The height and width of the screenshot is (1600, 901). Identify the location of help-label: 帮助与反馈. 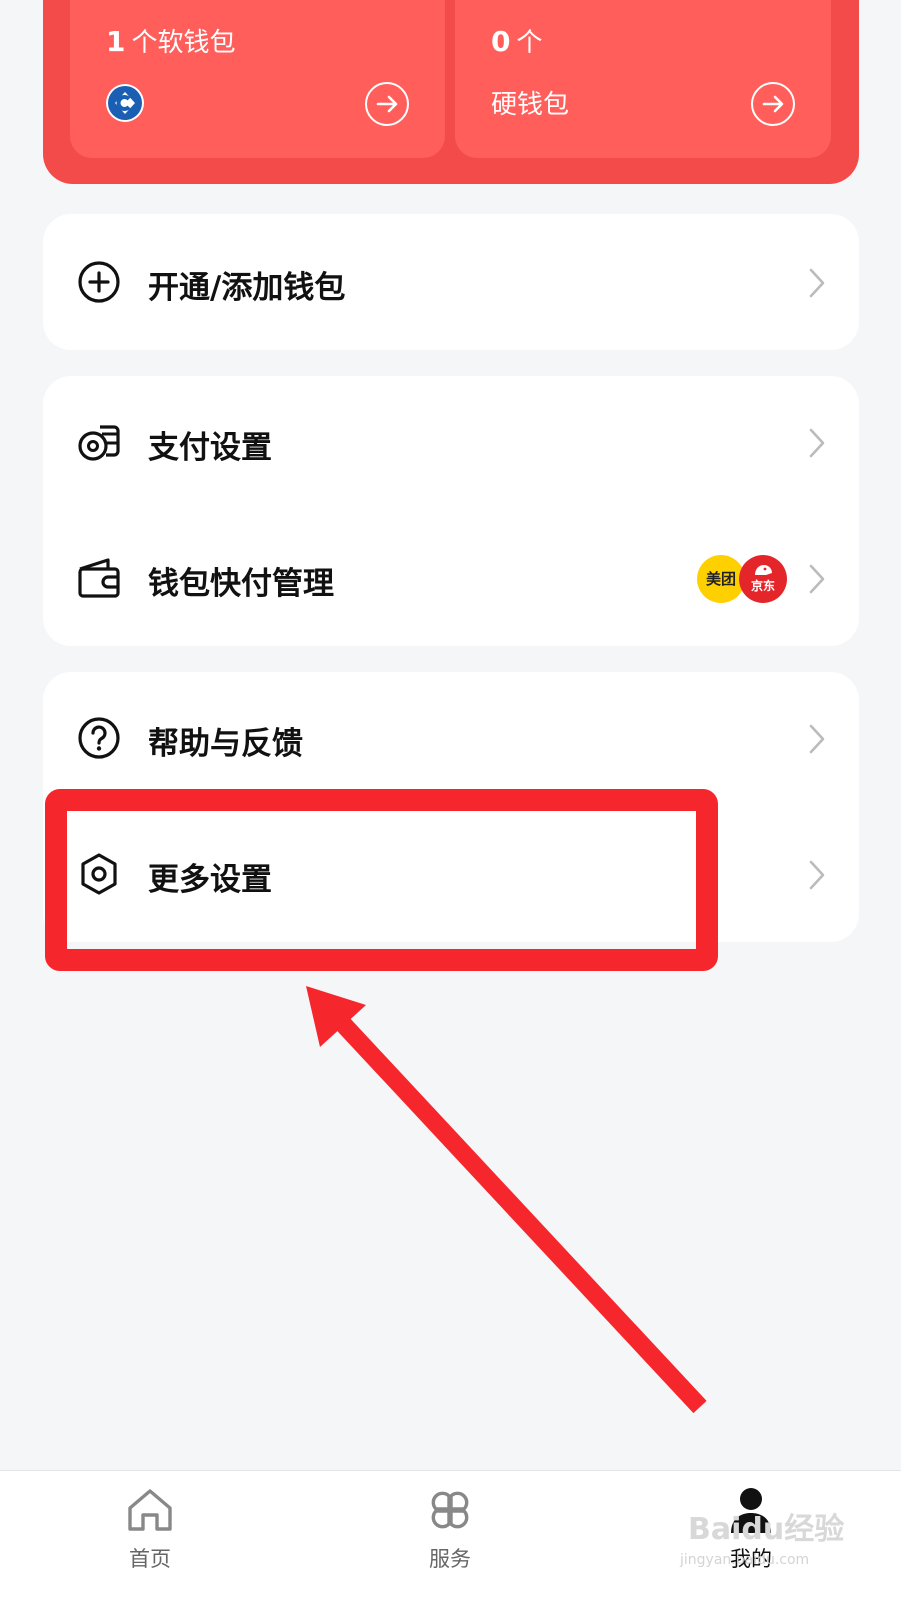
(225, 744).